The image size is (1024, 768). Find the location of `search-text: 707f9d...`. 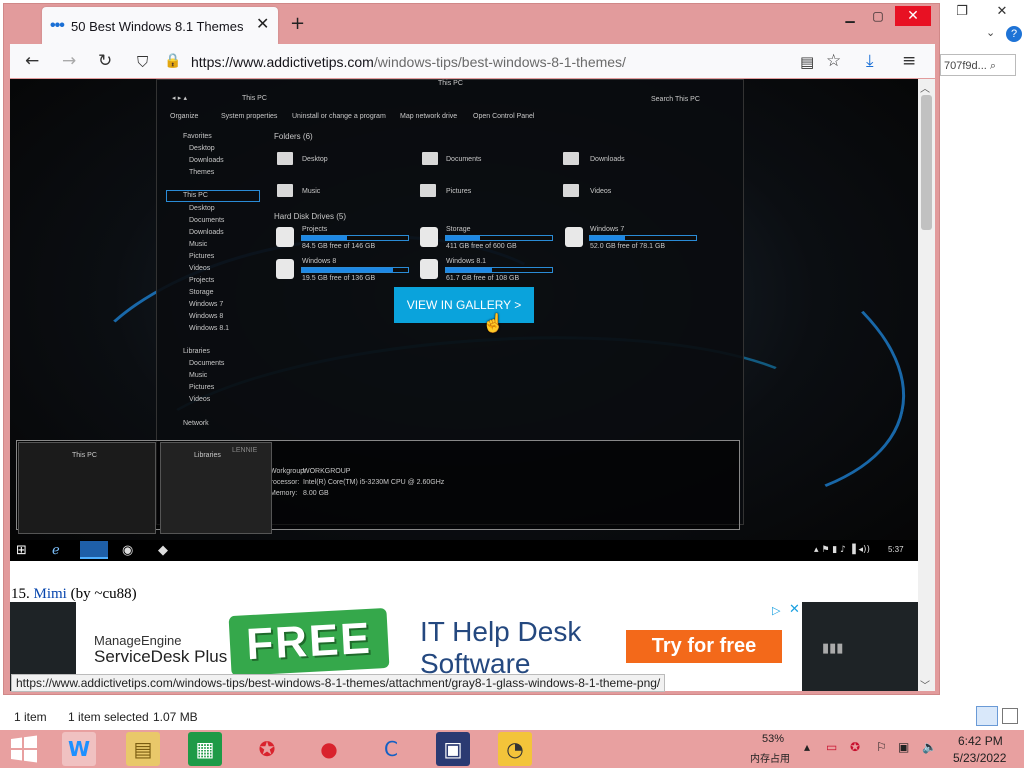

search-text: 707f9d... is located at coordinates (965, 66).